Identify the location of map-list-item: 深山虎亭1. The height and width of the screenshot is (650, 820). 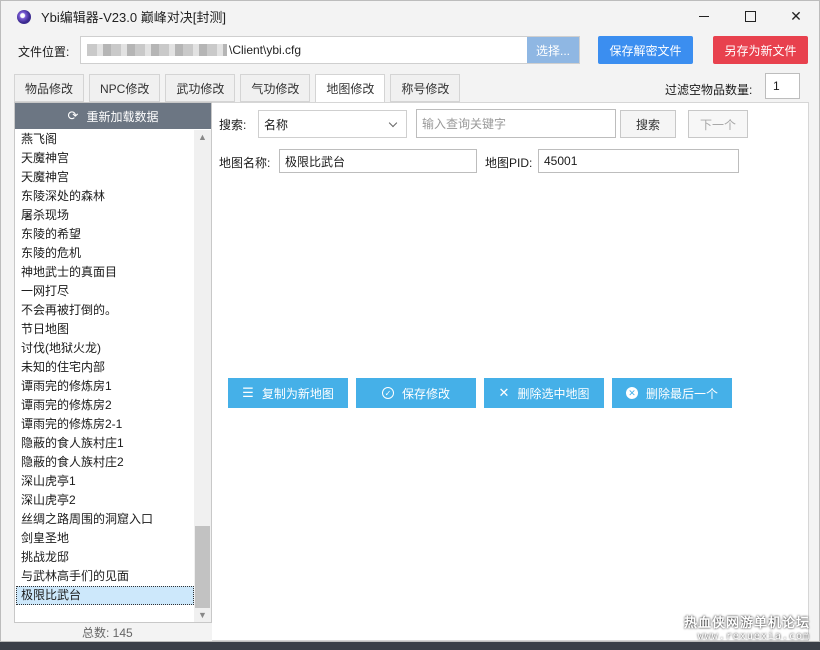
(105, 481).